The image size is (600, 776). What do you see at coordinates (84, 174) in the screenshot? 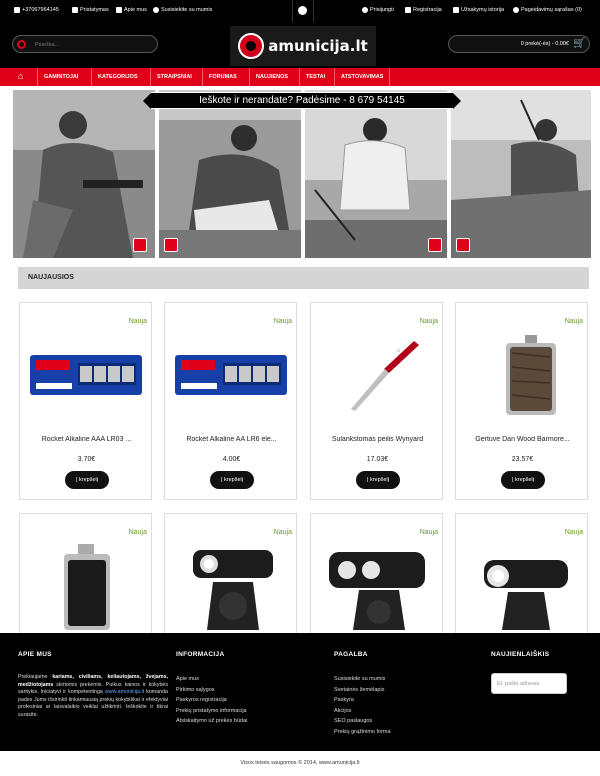
I see `hero-photo-soldier` at bounding box center [84, 174].